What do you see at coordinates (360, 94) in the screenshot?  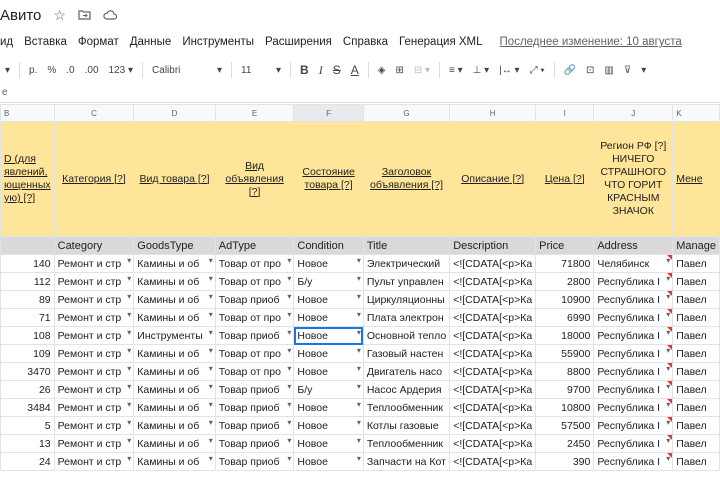 I see `formula-bar: е` at bounding box center [360, 94].